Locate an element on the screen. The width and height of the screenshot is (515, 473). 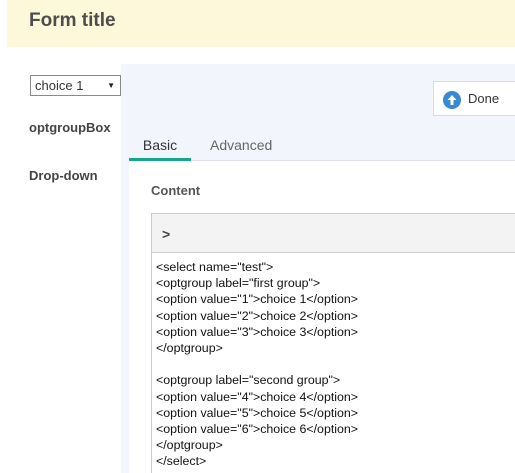
form-title-bar: Form title is located at coordinates (261, 23).